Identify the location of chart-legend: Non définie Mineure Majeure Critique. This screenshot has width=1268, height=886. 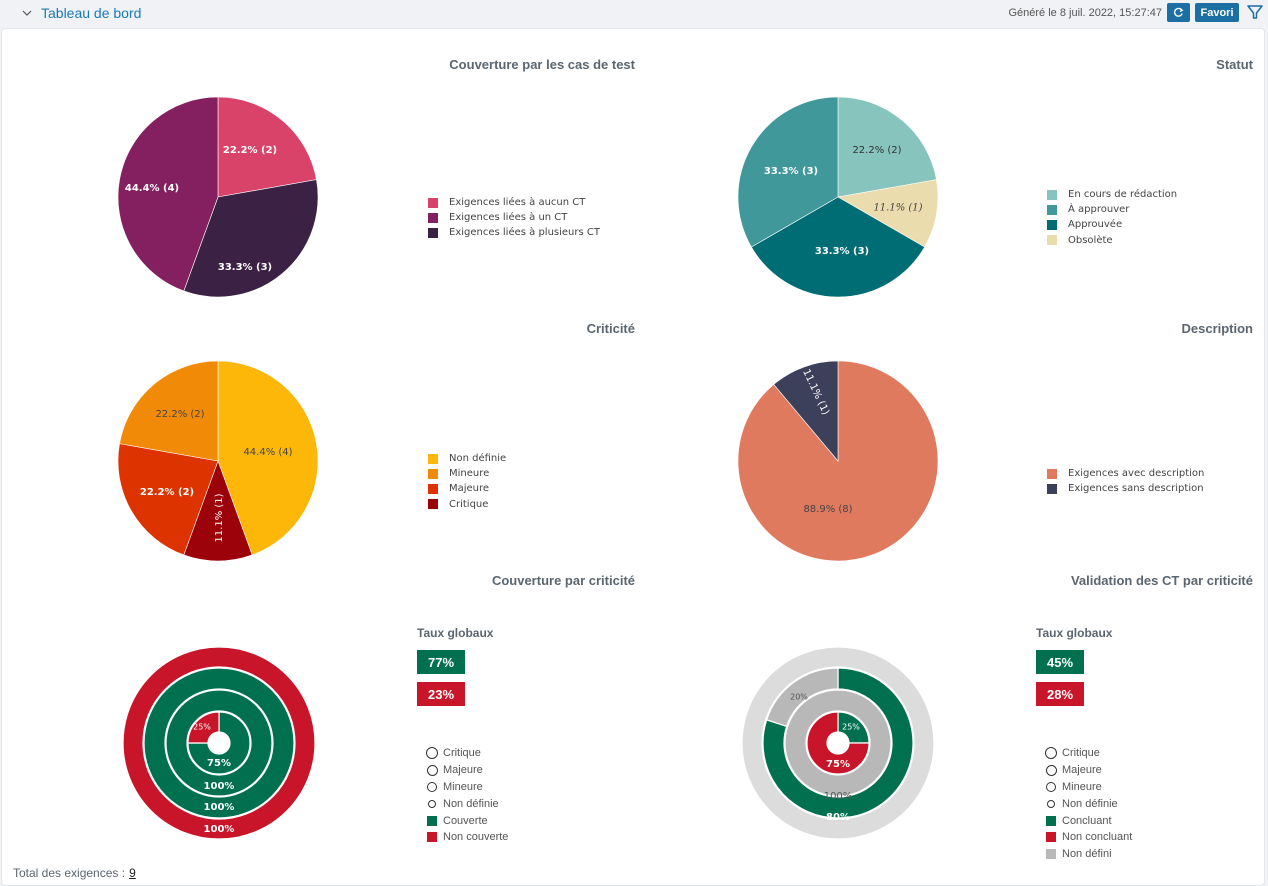
(467, 481).